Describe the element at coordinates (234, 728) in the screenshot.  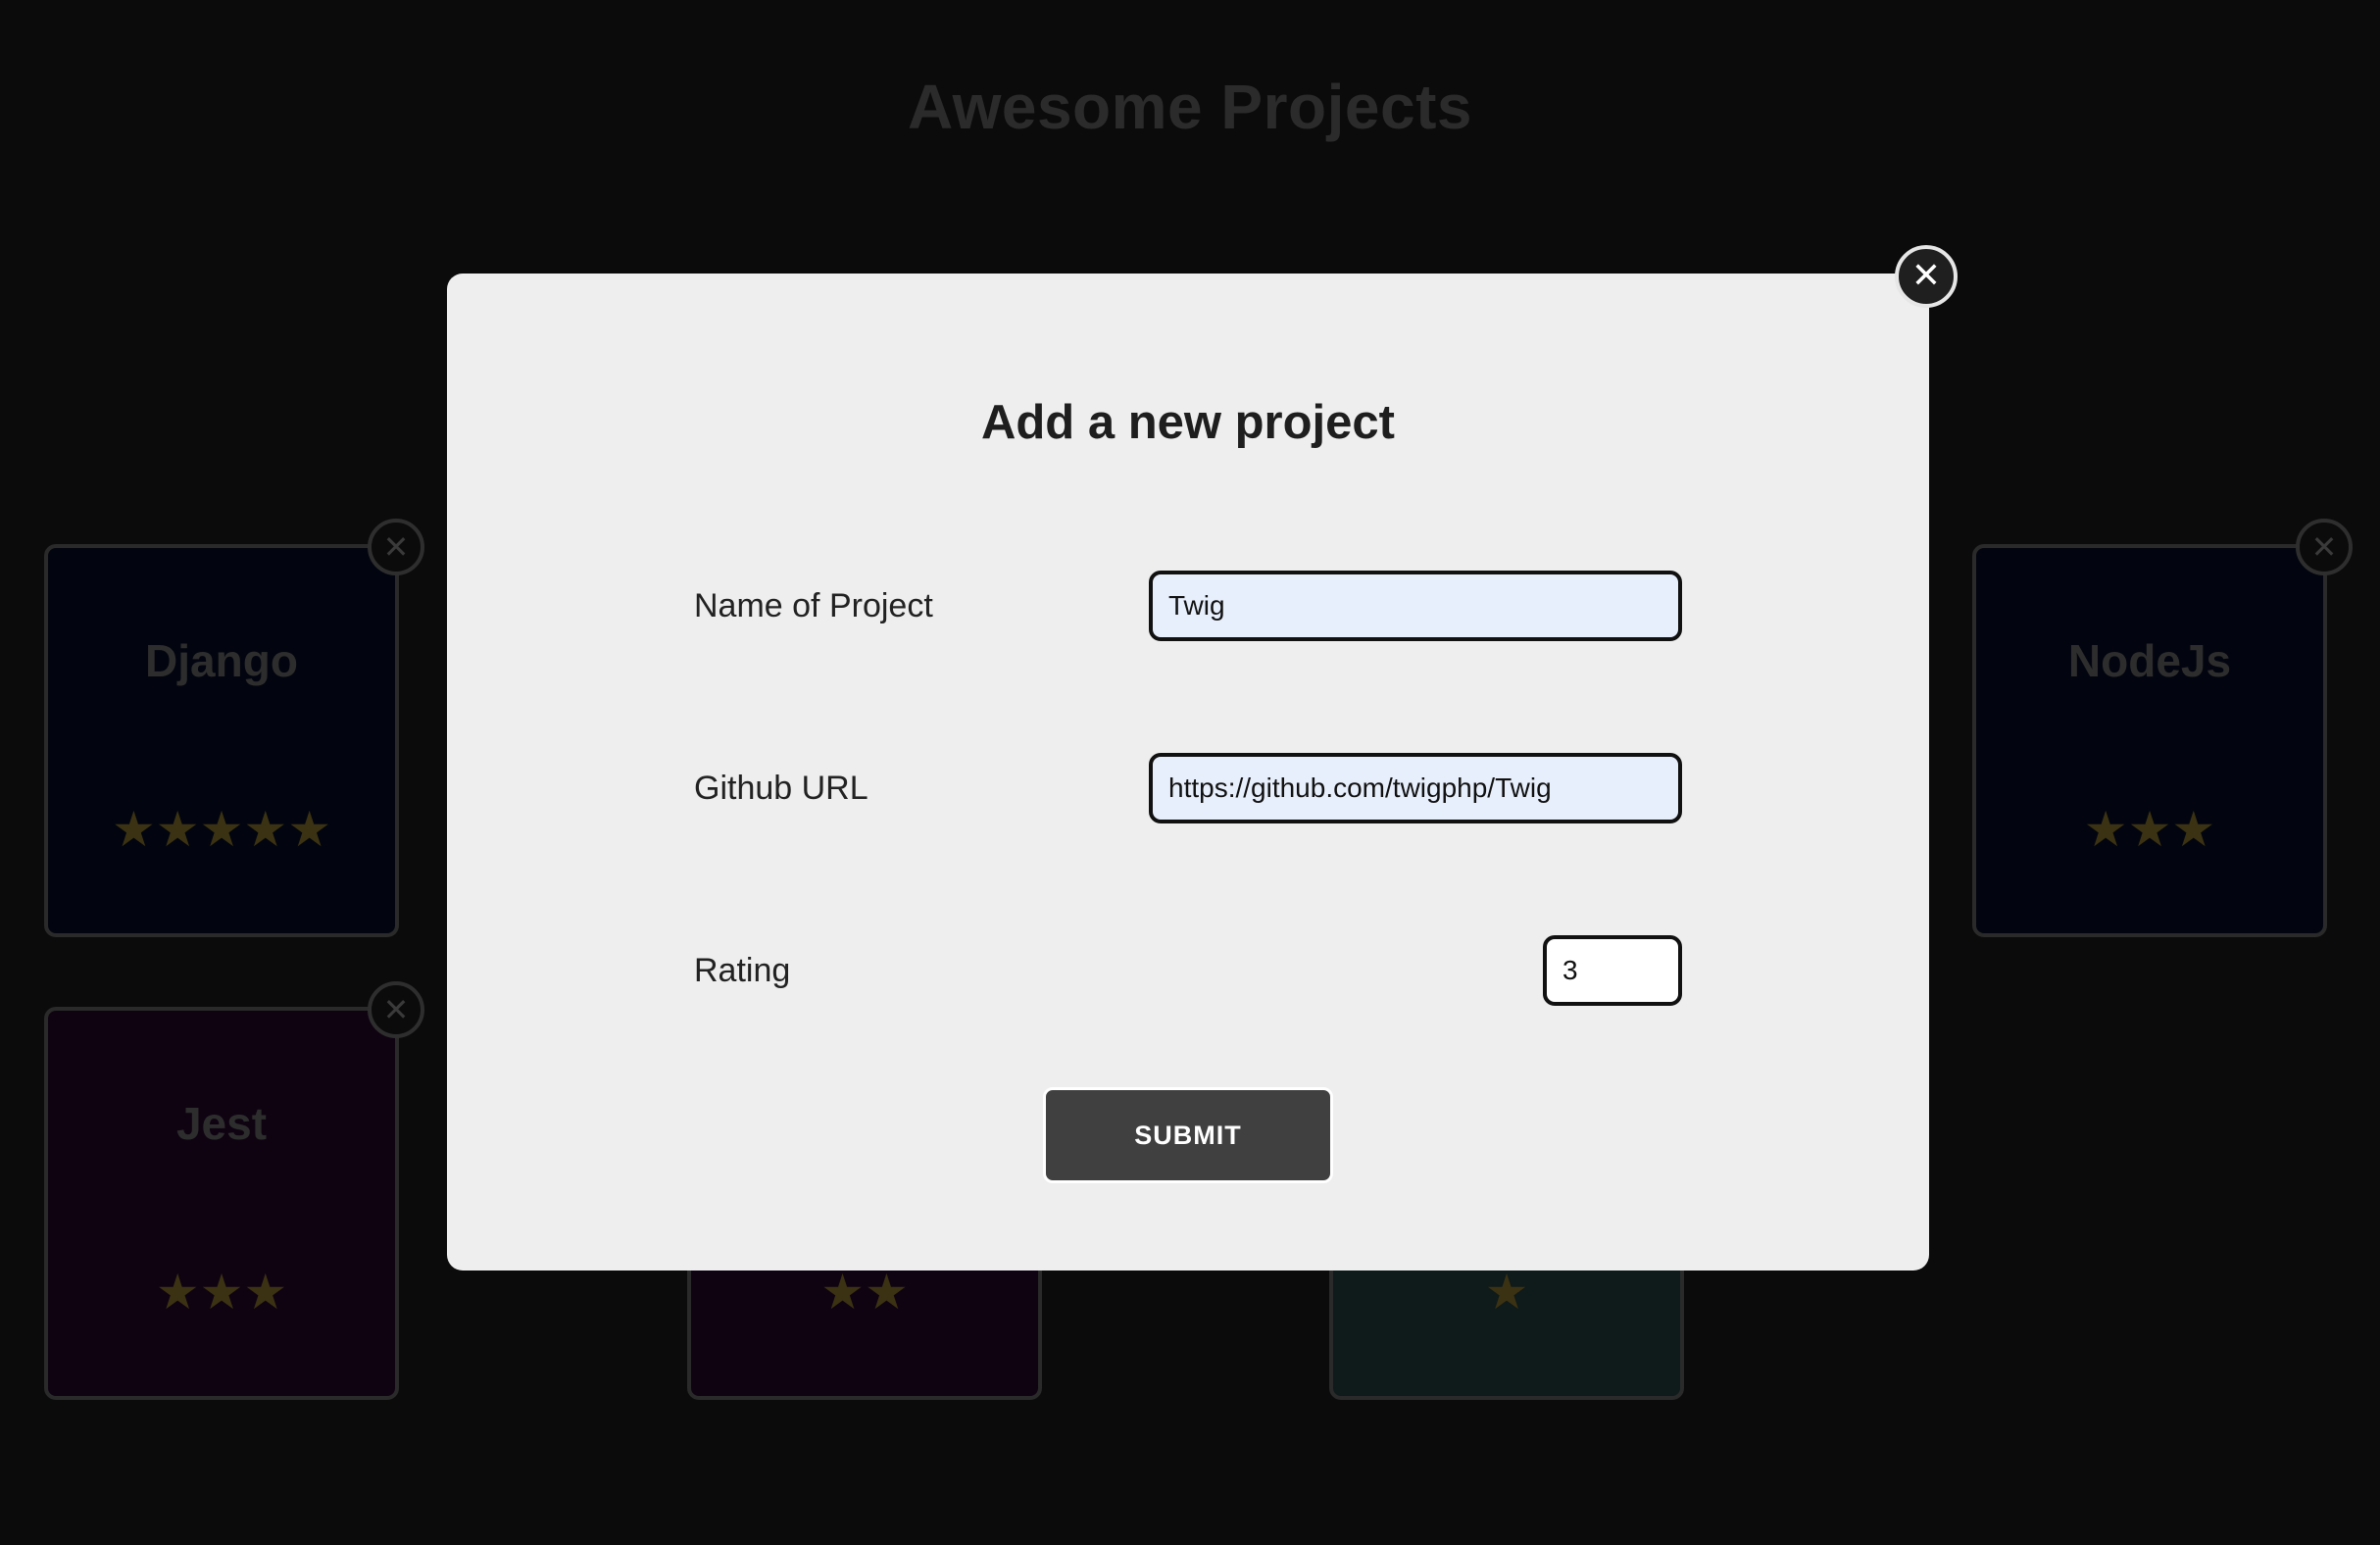
I see `project-card-django: Django ★★★★★ ✕` at that location.